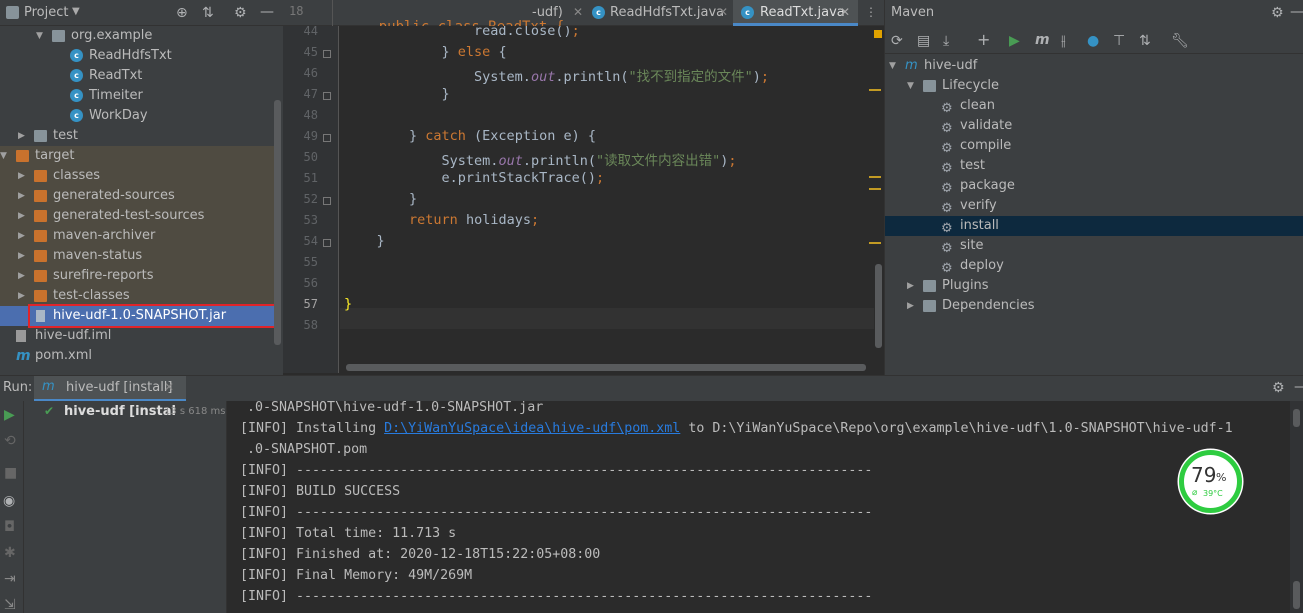 The width and height of the screenshot is (1303, 613). Describe the element at coordinates (878, 306) in the screenshot. I see `editor-scrollbar` at that location.